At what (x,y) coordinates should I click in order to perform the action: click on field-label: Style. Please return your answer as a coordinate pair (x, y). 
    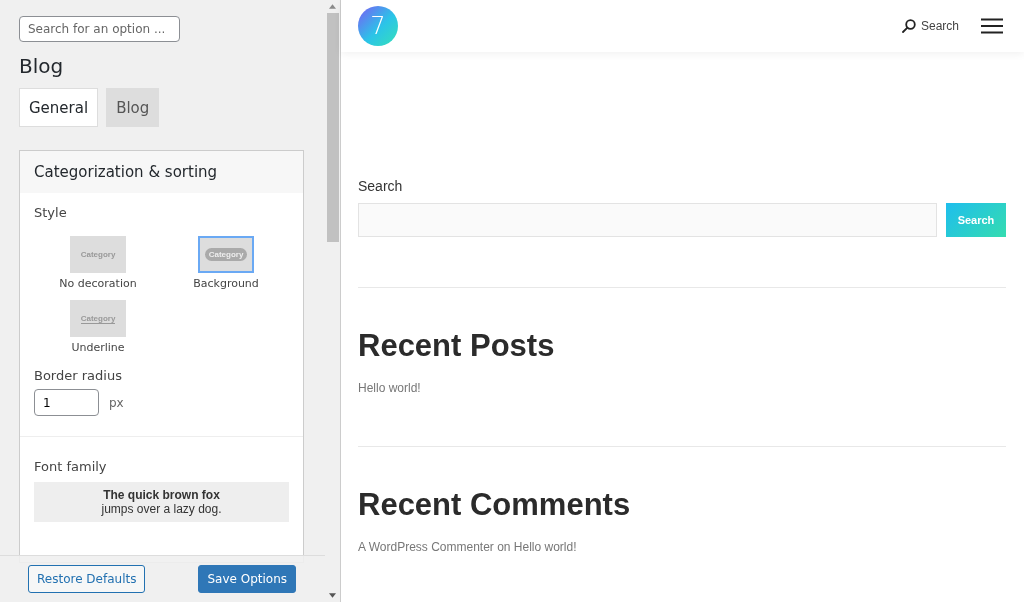
    Looking at the image, I should click on (51, 212).